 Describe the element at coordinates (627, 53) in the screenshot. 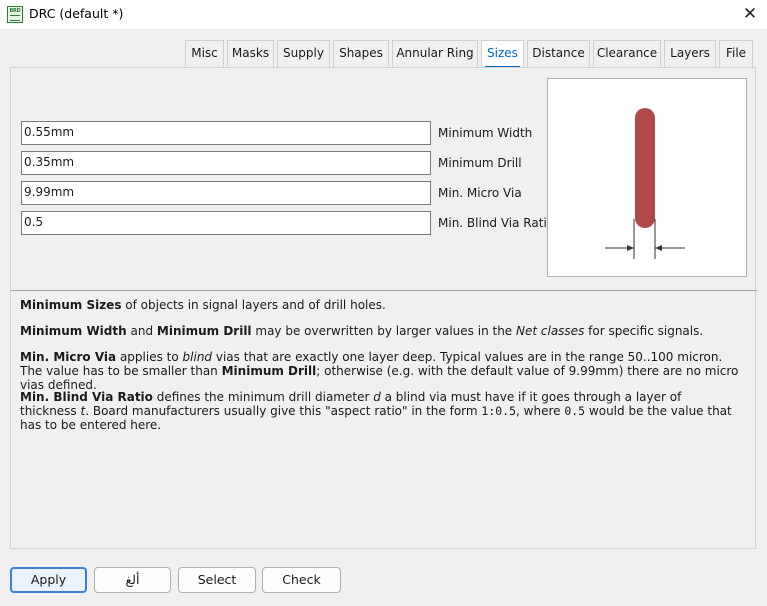

I see `tab-clearance: Clearance` at that location.